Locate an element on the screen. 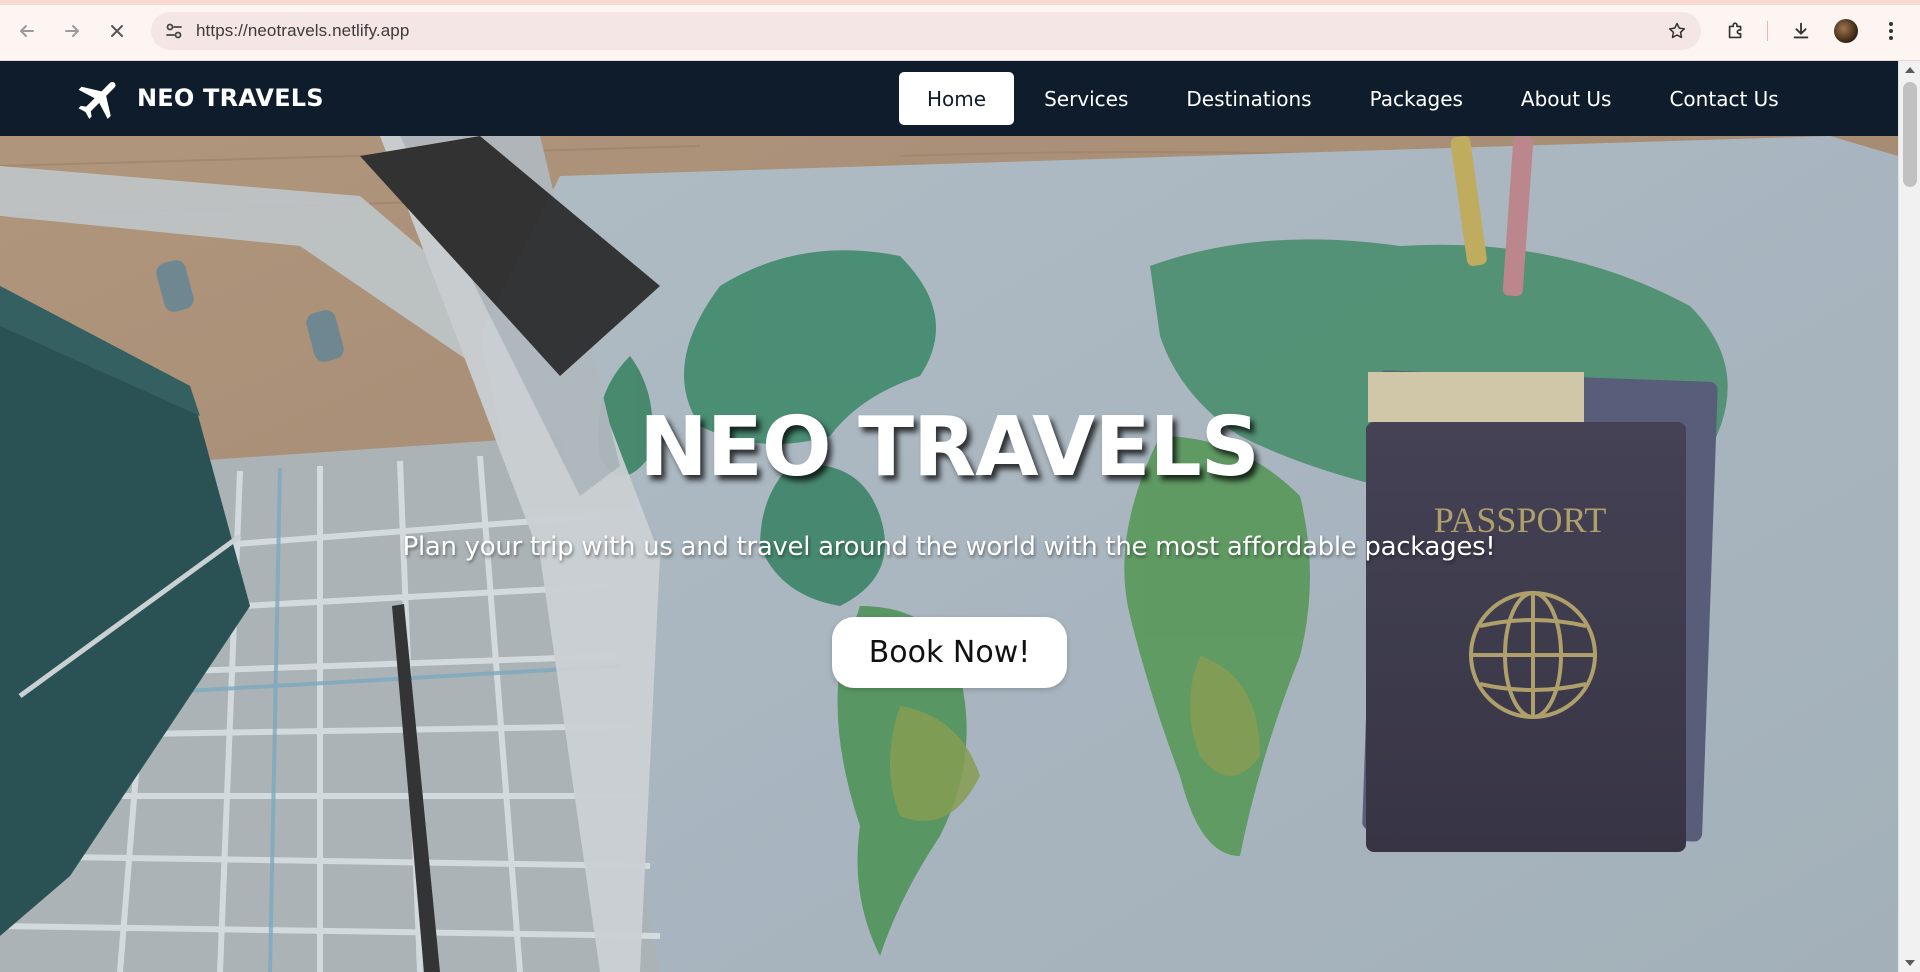 This screenshot has height=972, width=1920. arrow-right-icon is located at coordinates (72, 31).